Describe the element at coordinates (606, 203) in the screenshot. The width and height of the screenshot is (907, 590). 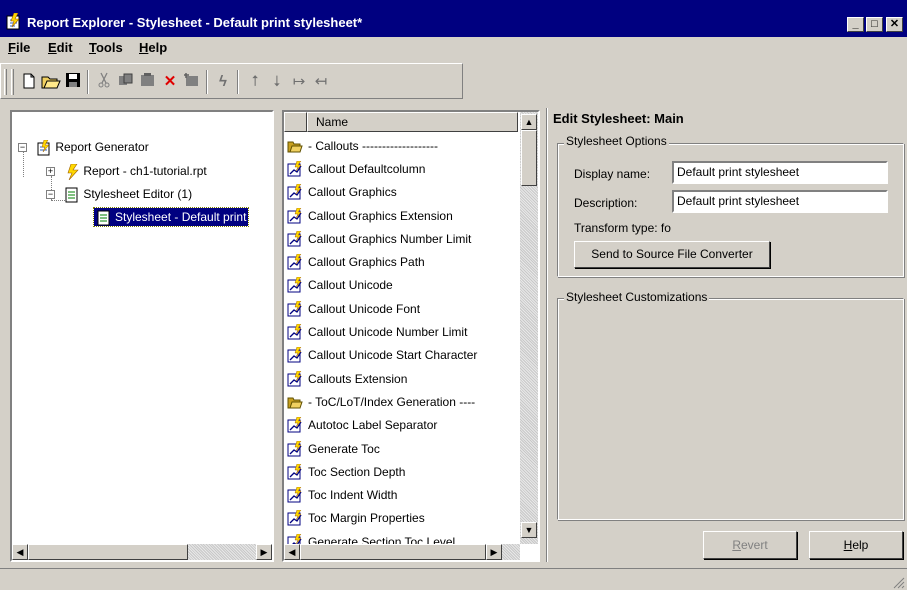
I see `description-label: Description:` at that location.